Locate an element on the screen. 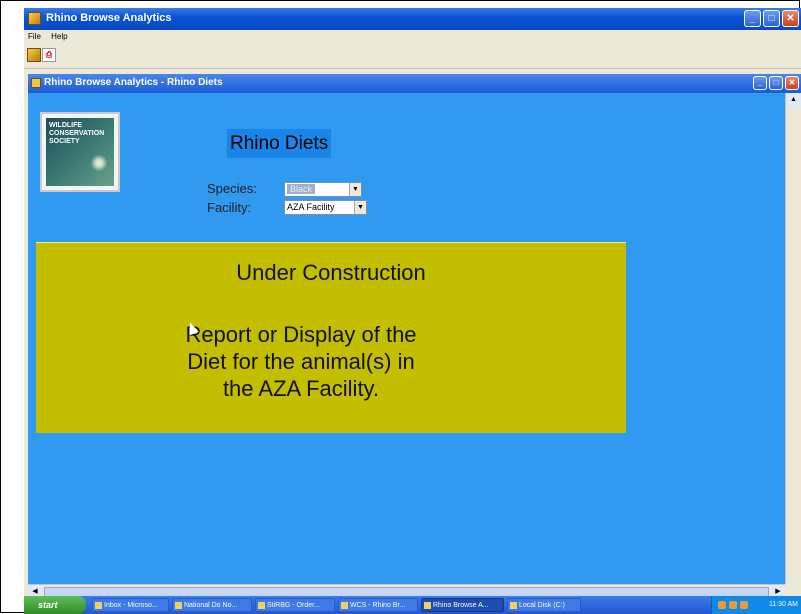 The width and height of the screenshot is (801, 614). menu-help: Help is located at coordinates (59, 35).